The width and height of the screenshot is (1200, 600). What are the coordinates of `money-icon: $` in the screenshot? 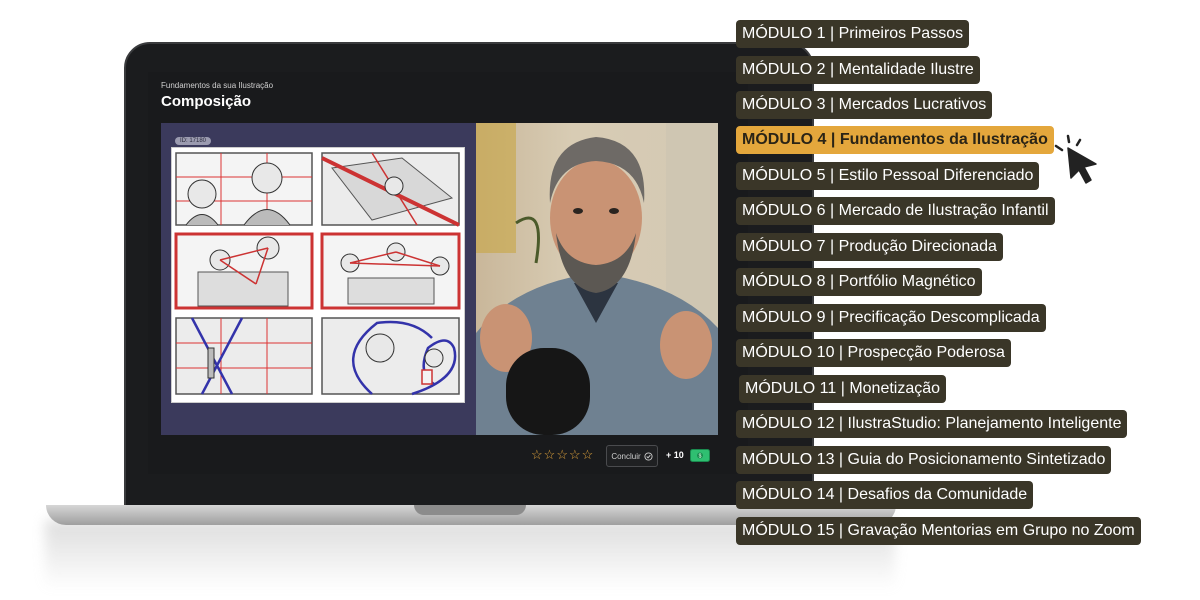 It's located at (700, 455).